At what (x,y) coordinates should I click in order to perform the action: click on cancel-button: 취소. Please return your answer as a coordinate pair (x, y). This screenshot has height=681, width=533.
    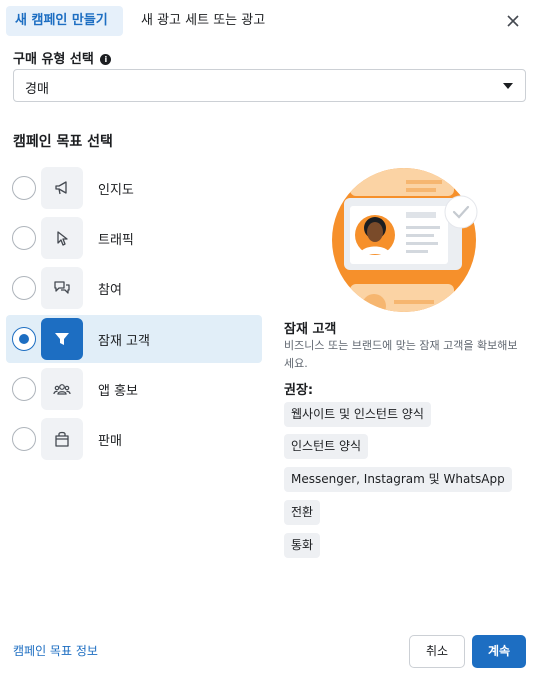
    Looking at the image, I should click on (437, 651).